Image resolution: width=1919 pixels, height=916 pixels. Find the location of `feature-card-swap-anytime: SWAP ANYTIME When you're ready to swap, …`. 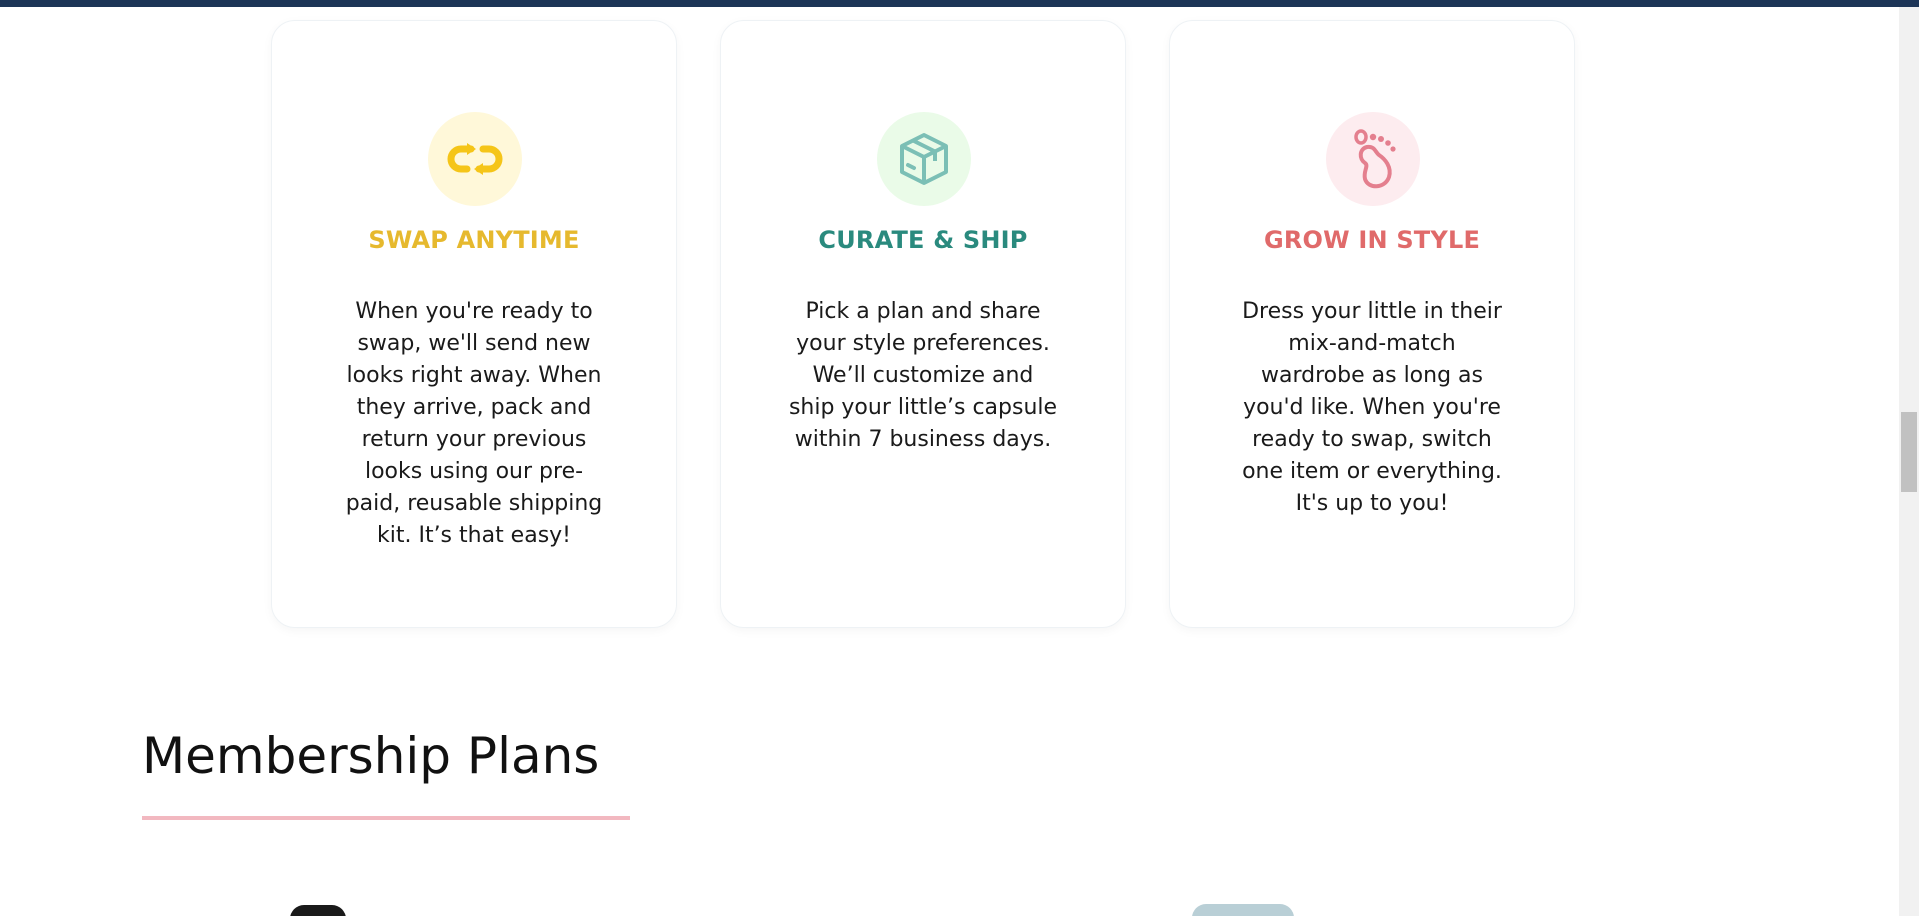

feature-card-swap-anytime: SWAP ANYTIME When you're ready to swap, … is located at coordinates (474, 324).